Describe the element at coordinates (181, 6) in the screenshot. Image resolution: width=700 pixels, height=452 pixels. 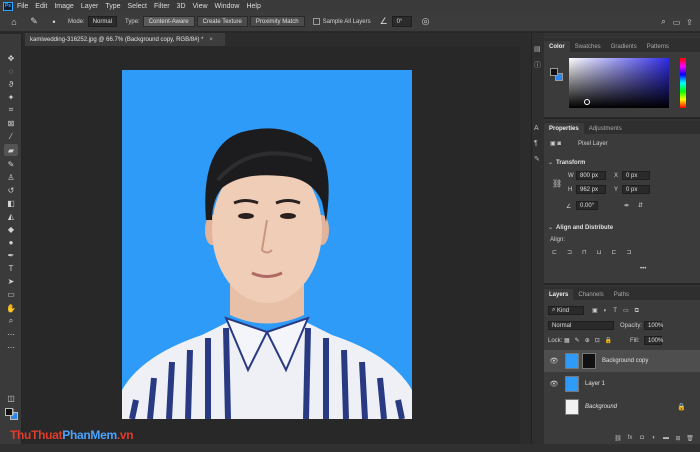
I see `menu-3d: 3D` at that location.